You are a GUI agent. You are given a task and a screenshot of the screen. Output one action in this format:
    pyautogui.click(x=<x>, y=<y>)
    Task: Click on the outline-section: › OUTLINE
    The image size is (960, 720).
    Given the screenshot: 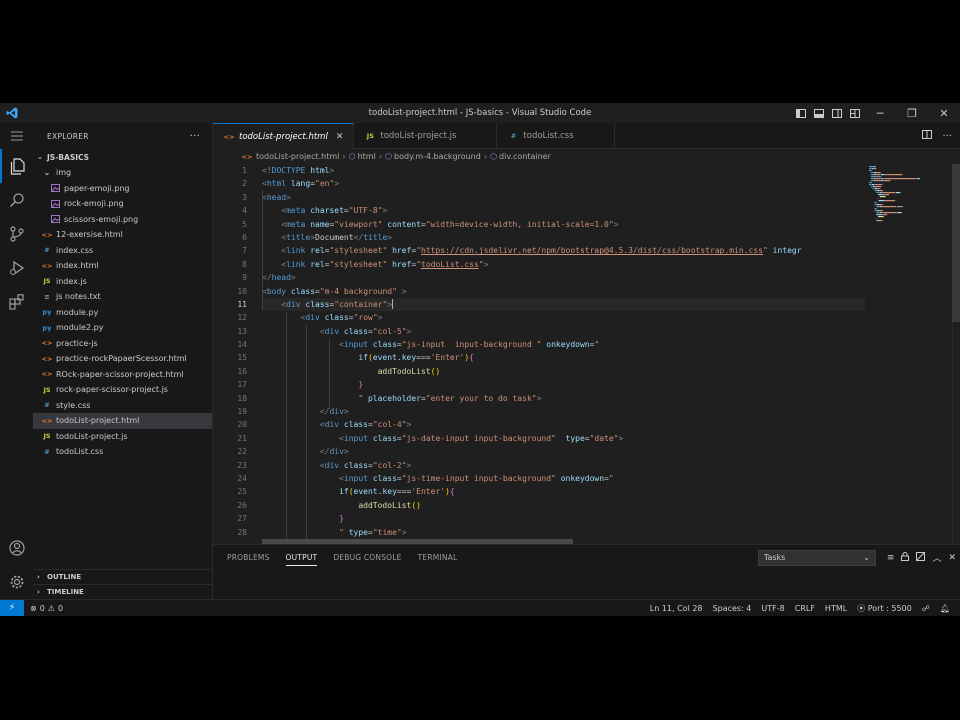 What is the action you would take?
    pyautogui.click(x=123, y=576)
    